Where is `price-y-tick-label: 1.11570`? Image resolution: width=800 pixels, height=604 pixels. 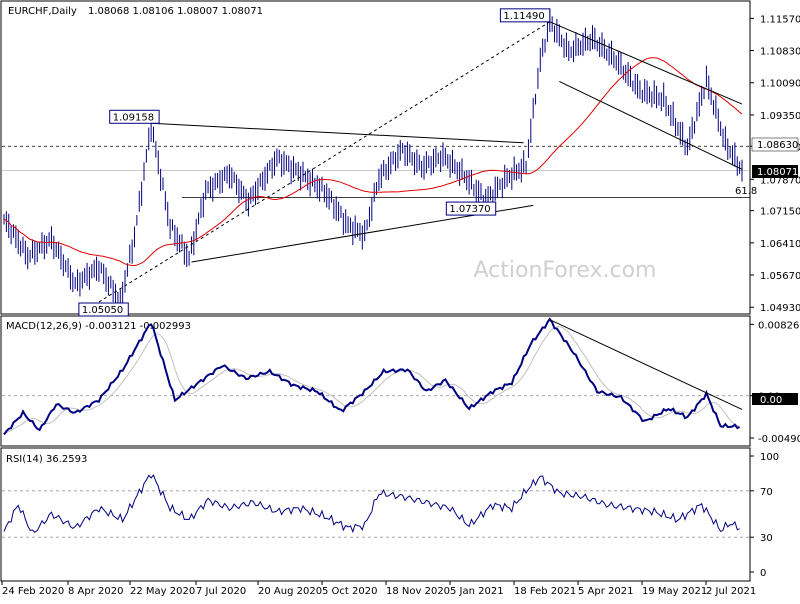
price-y-tick-label: 1.11570 is located at coordinates (780, 19).